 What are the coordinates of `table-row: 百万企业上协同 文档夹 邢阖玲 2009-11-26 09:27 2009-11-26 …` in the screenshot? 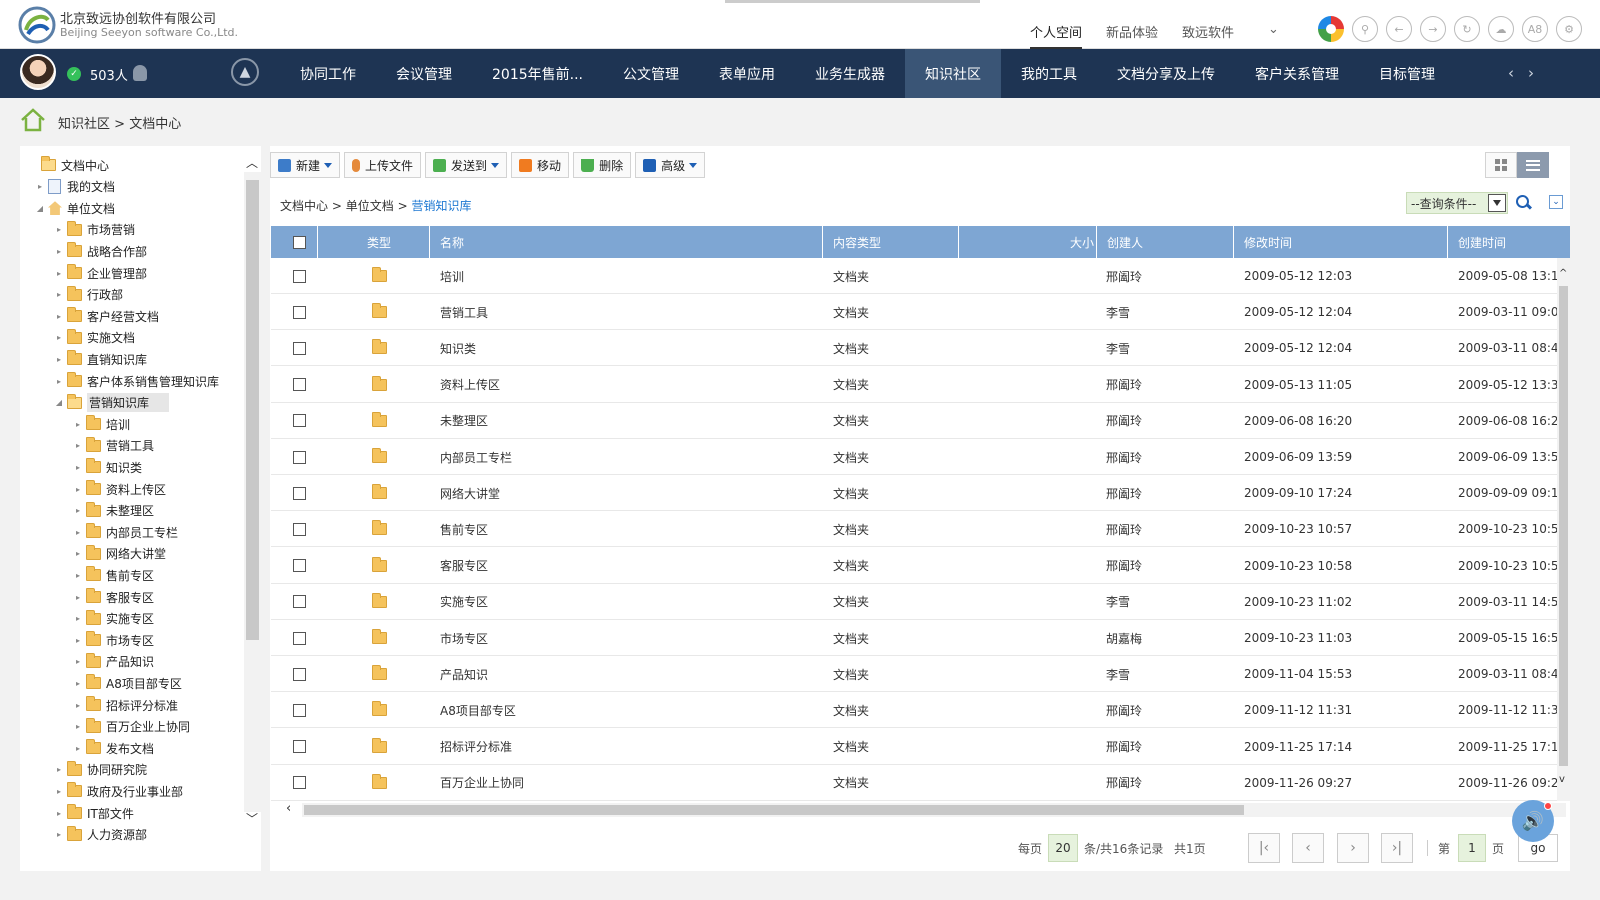 It's located at (920, 783).